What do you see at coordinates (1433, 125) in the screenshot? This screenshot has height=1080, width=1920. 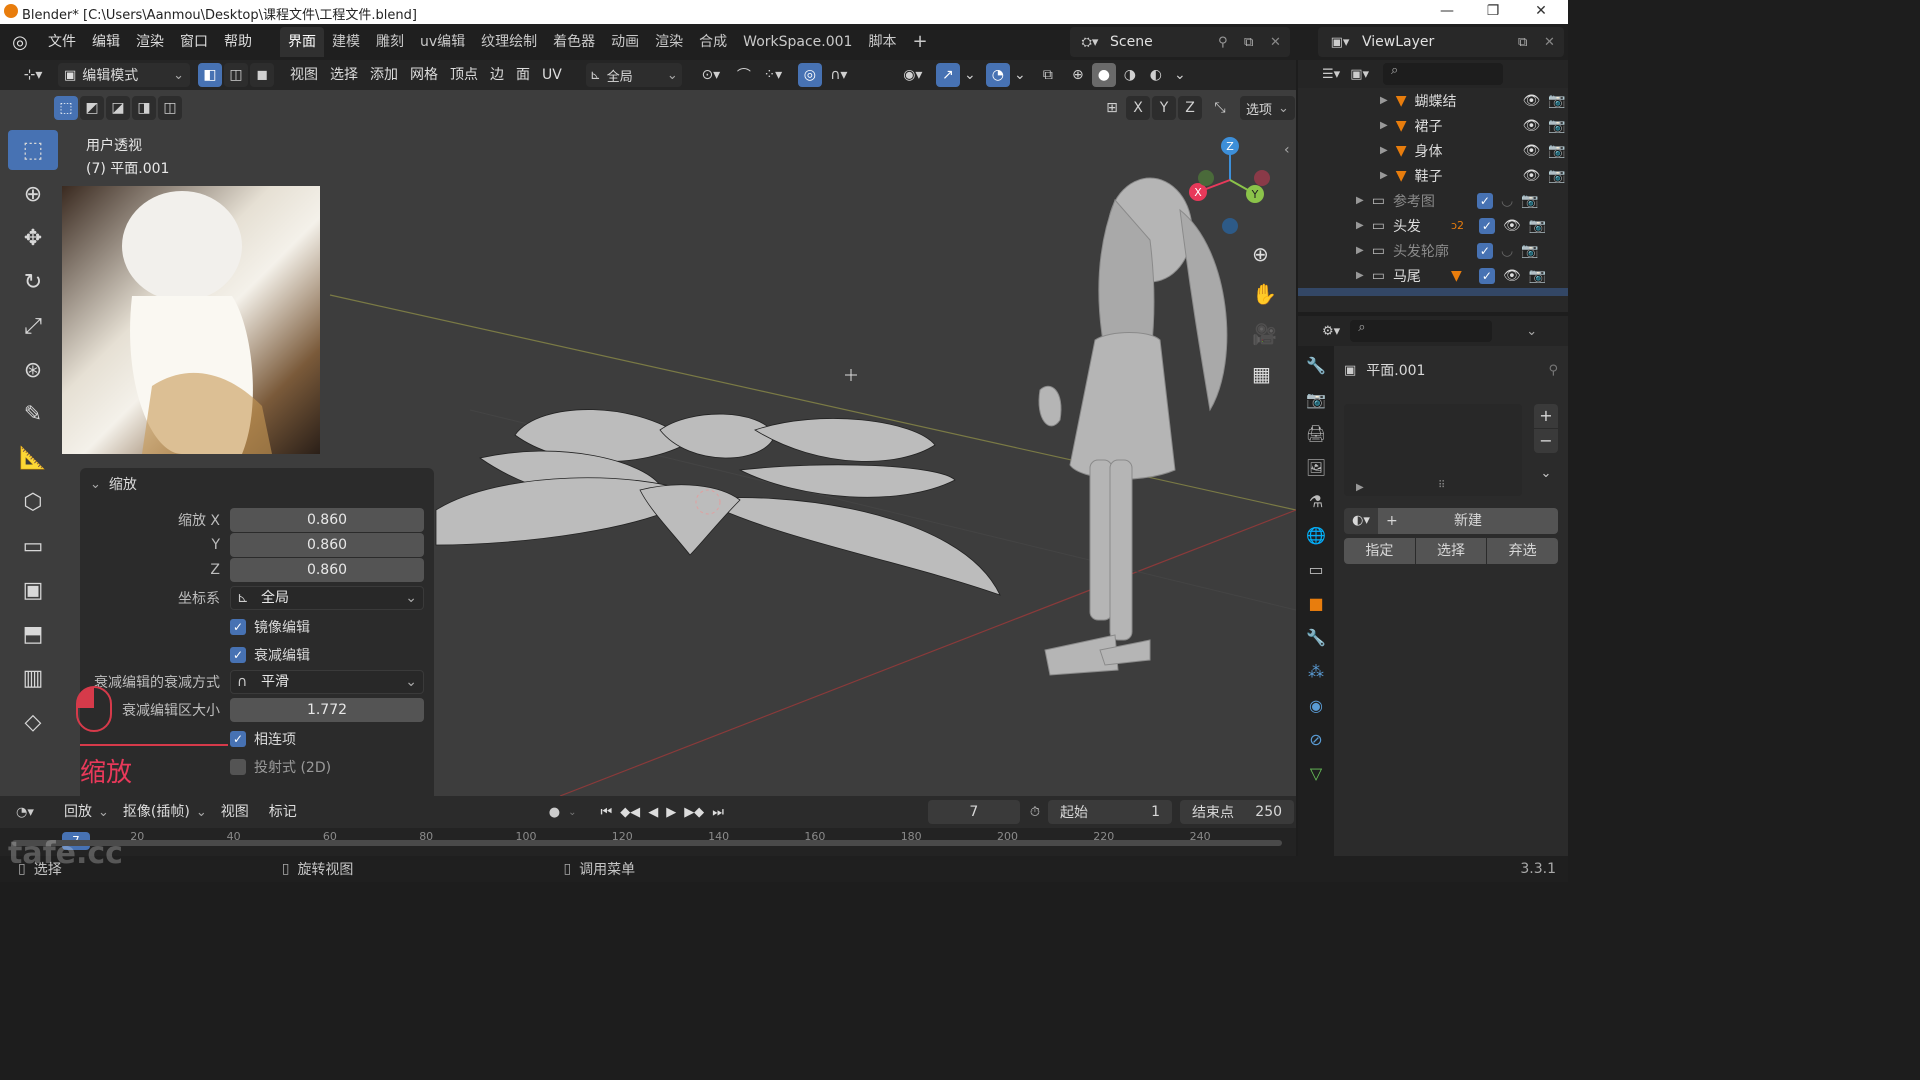 I see `outliner-item: ▶ ▼ 裙子 👁 📷` at bounding box center [1433, 125].